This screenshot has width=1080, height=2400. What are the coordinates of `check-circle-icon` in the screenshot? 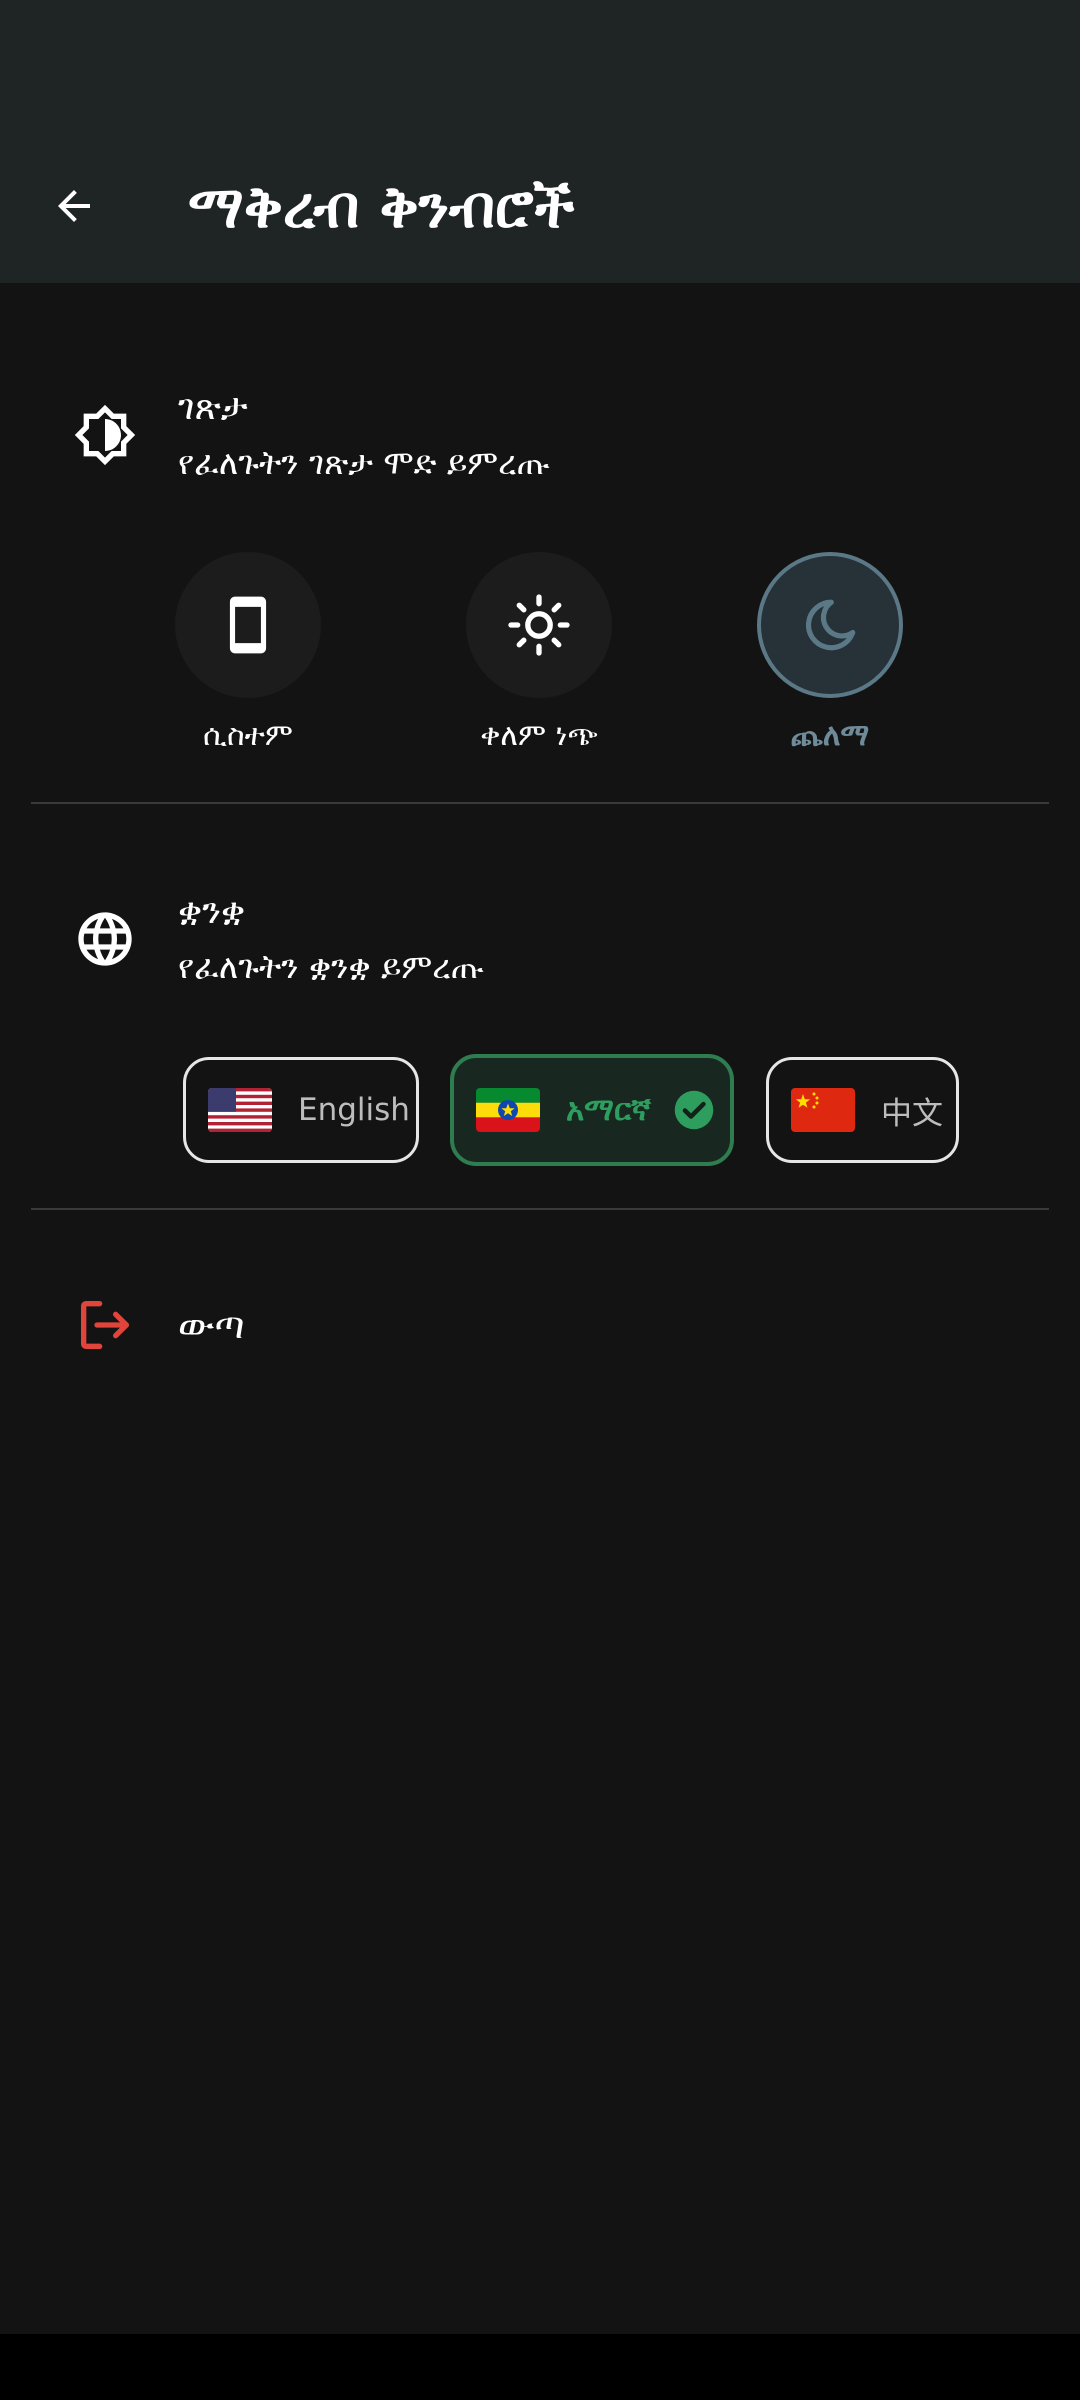 It's located at (694, 1110).